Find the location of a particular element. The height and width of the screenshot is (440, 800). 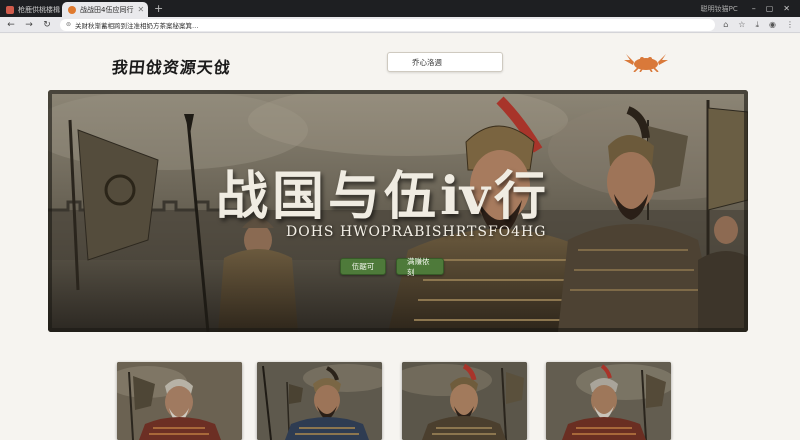

reload-icon: ↻ is located at coordinates (47, 25).